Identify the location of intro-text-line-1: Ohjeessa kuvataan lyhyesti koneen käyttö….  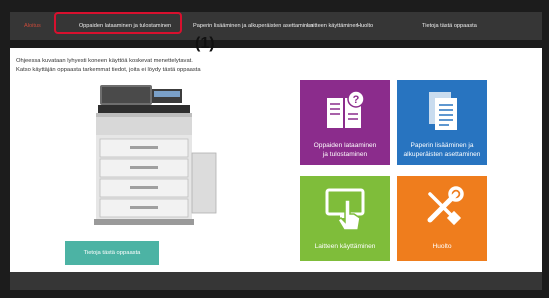
(104, 61).